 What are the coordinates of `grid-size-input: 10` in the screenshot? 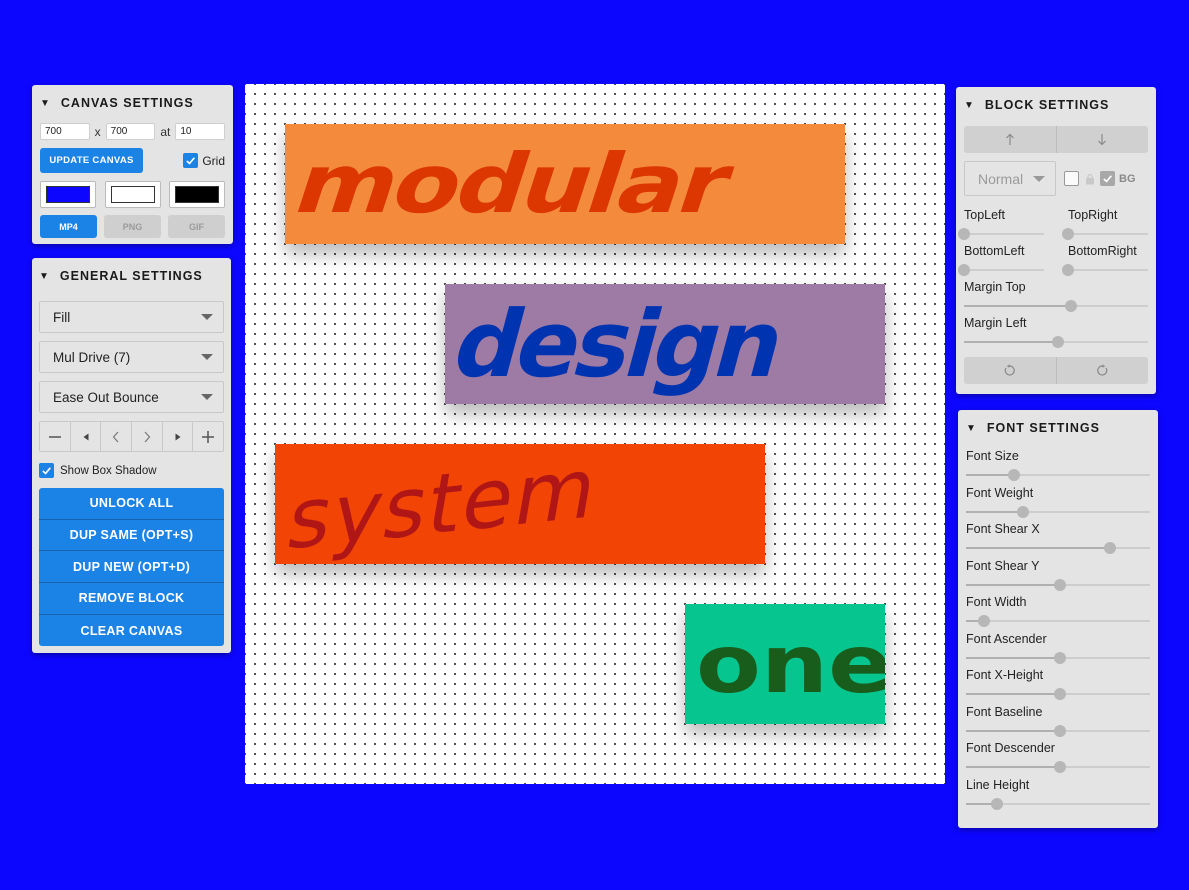 It's located at (200, 131).